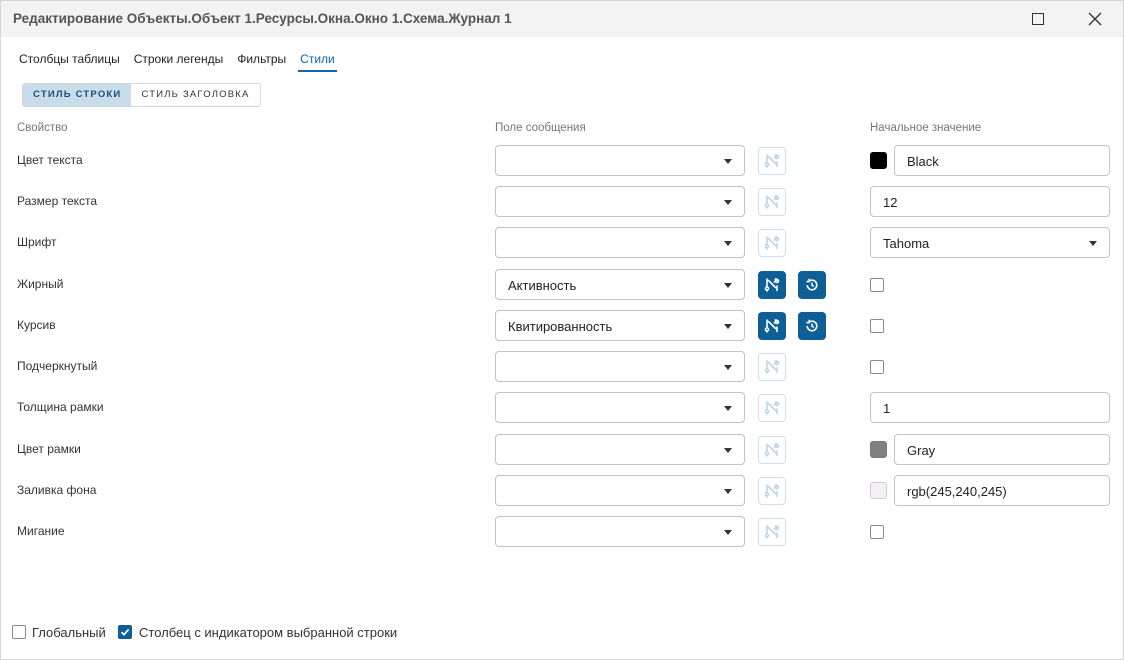  I want to click on maximize-button, so click(1038, 19).